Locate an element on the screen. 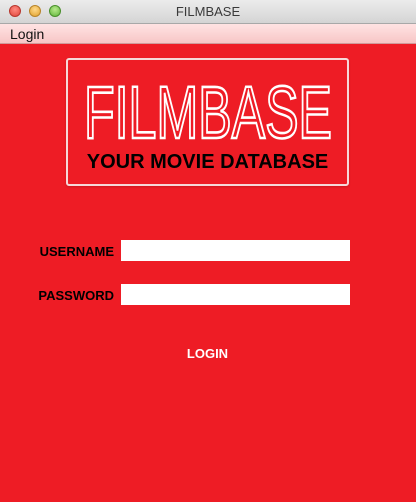 This screenshot has height=502, width=416. logo-title: FILMBASE is located at coordinates (208, 110).